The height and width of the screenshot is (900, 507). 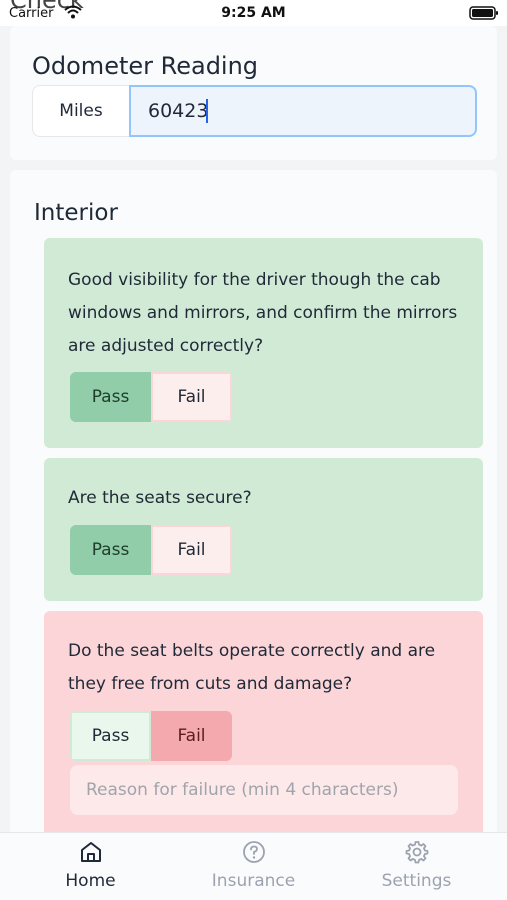 I want to click on tab-label: Insurance, so click(x=253, y=881).